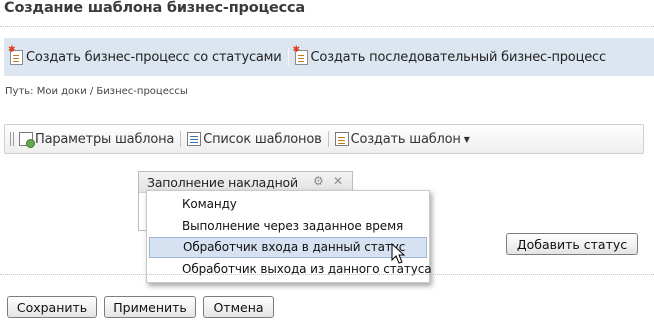 Image resolution: width=654 pixels, height=321 pixels. Describe the element at coordinates (338, 181) in the screenshot. I see `close-icon: ✕` at that location.